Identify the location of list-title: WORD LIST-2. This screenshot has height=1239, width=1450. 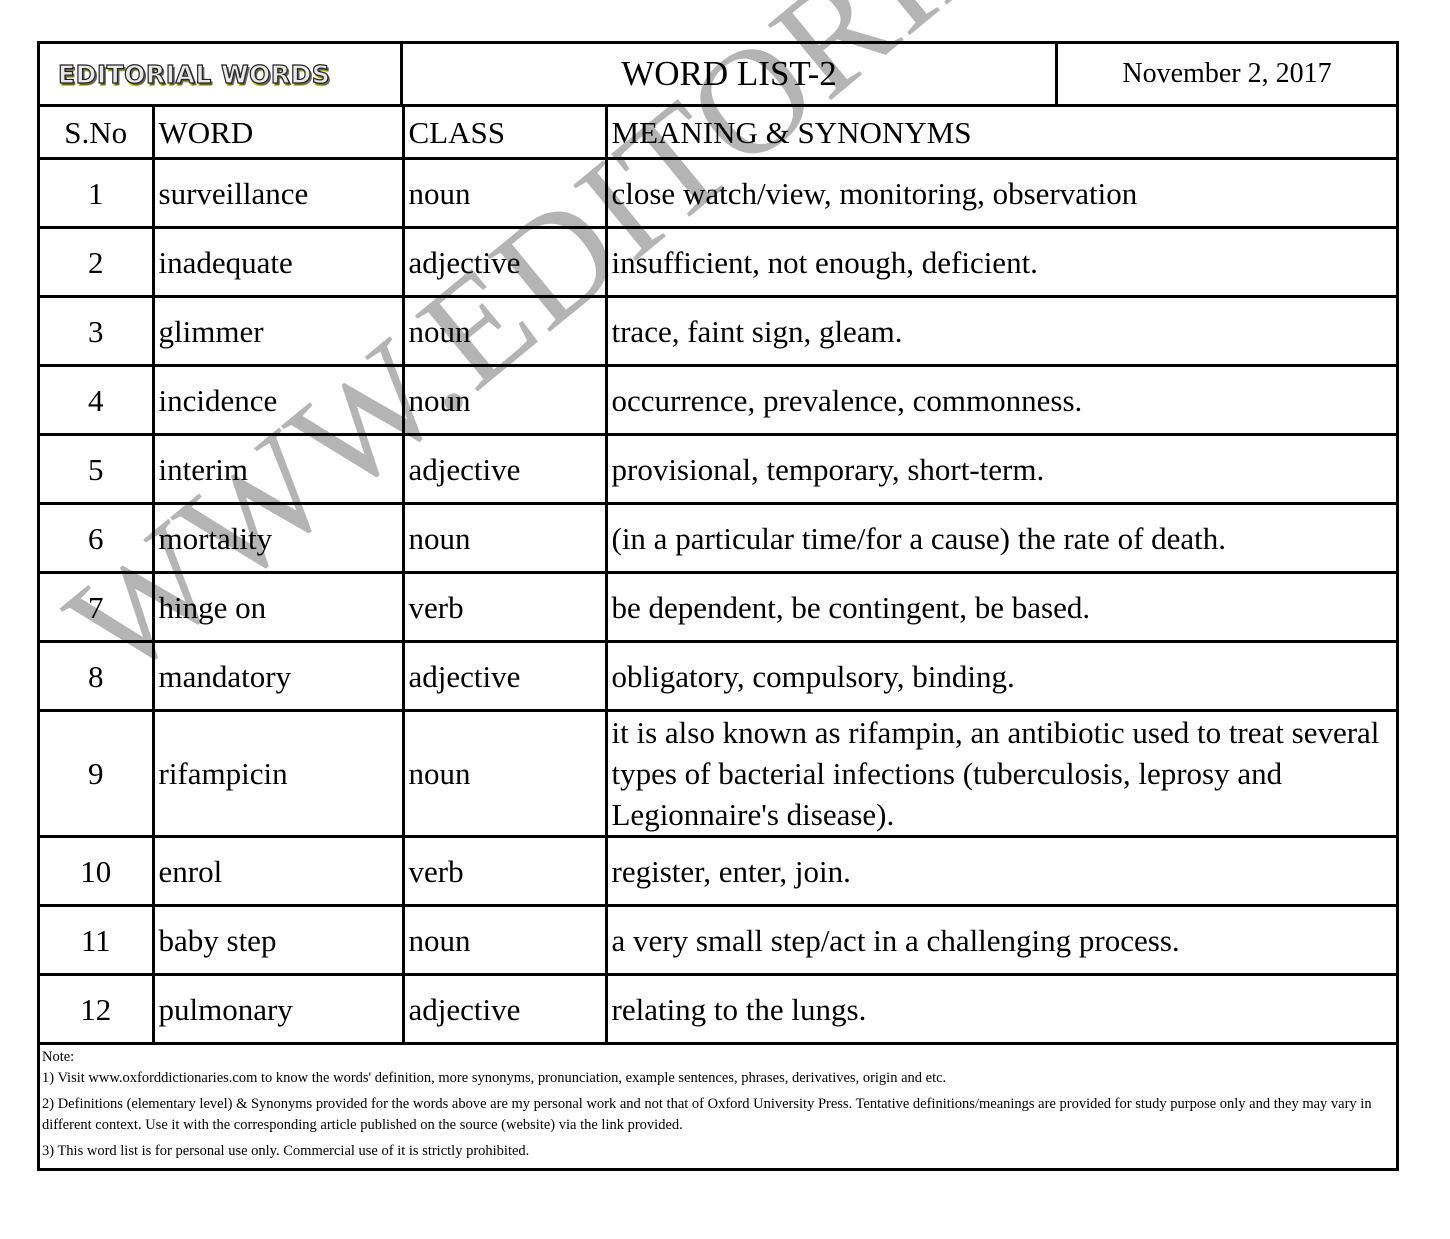
(730, 74).